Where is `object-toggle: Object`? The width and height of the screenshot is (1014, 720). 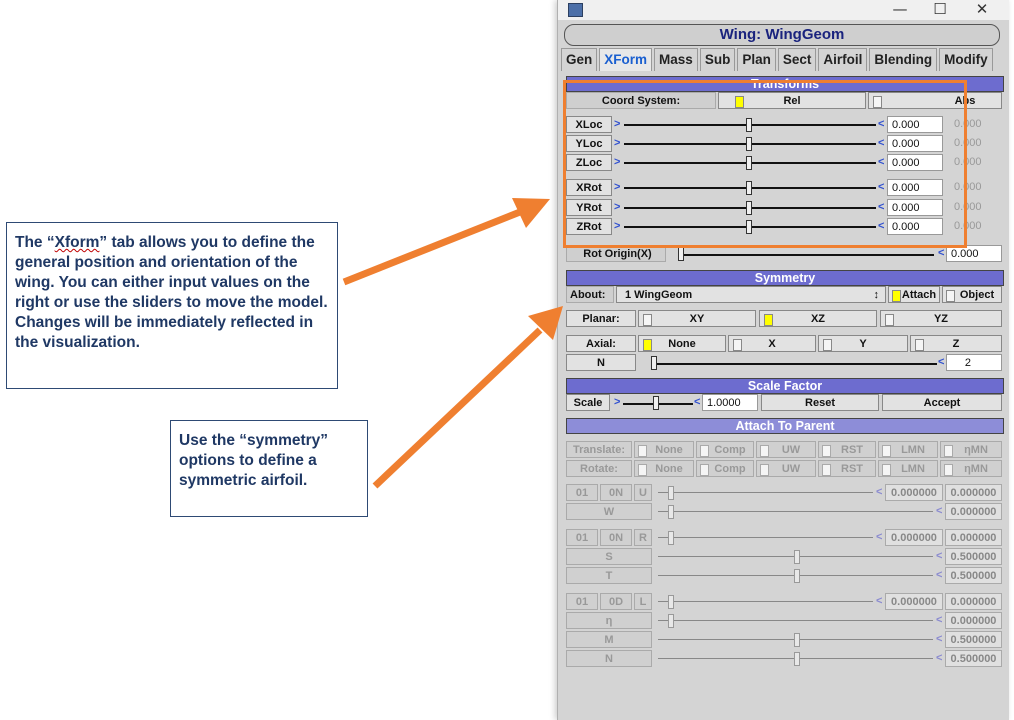 object-toggle: Object is located at coordinates (972, 294).